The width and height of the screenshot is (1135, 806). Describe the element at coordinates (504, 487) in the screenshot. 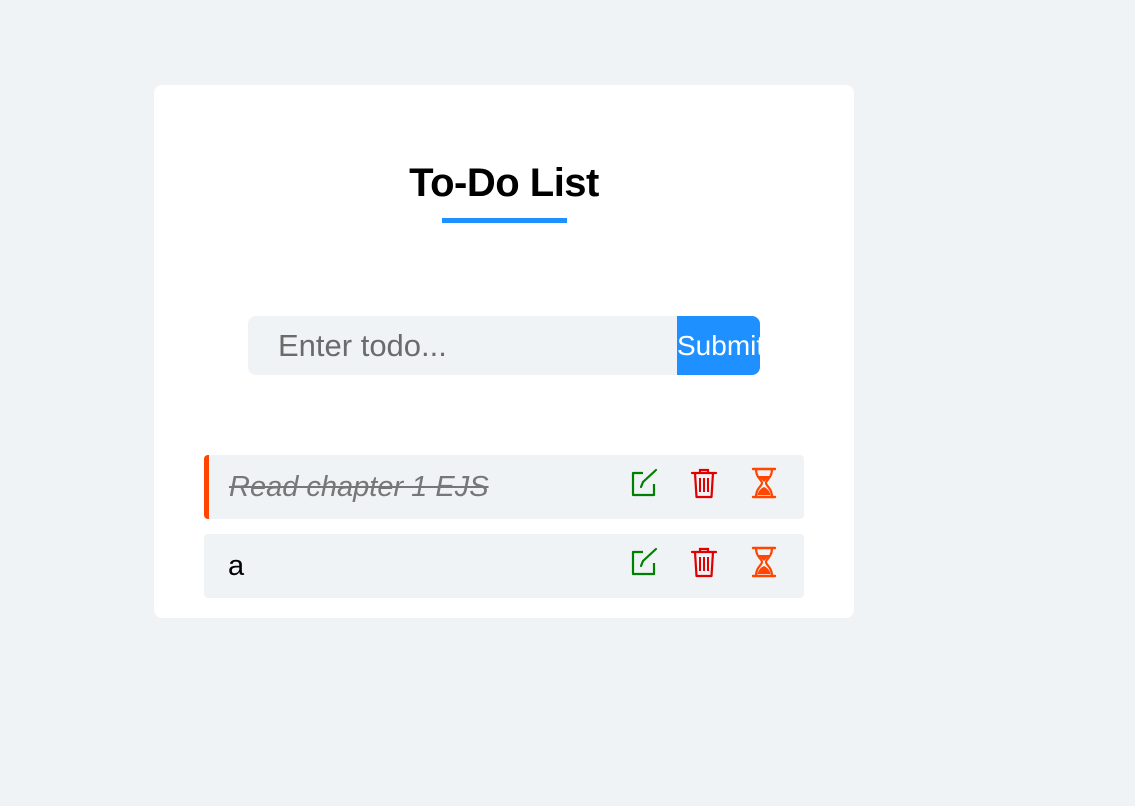

I see `list-item: Read chapter 1 EJS` at that location.